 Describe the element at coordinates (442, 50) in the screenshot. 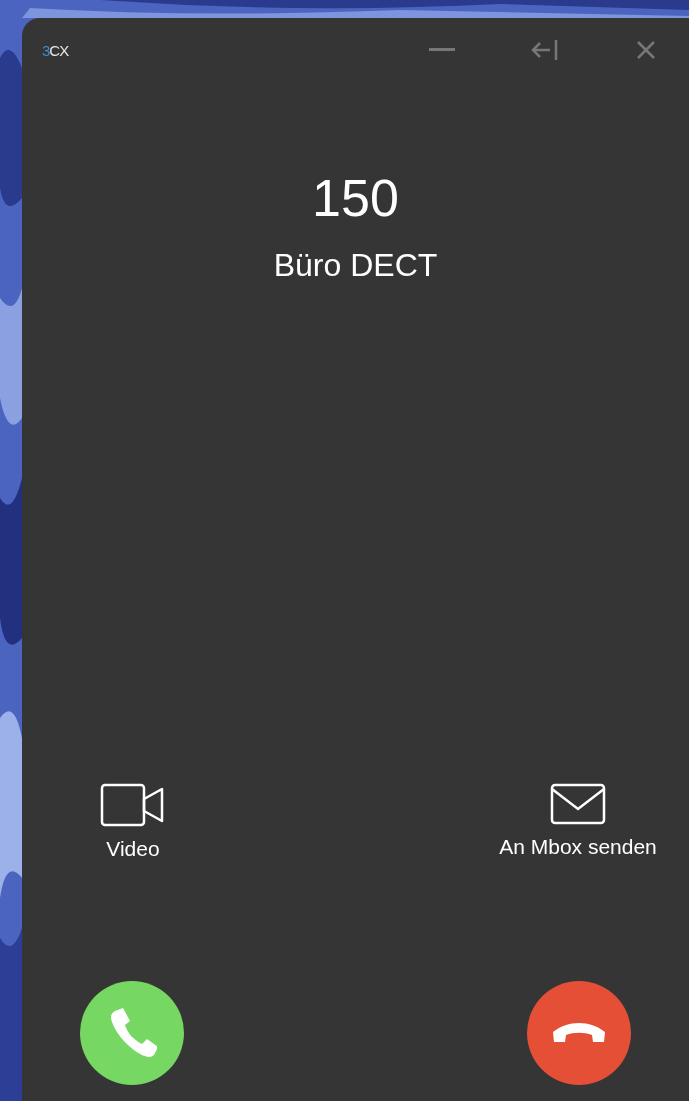

I see `minimize-icon` at that location.